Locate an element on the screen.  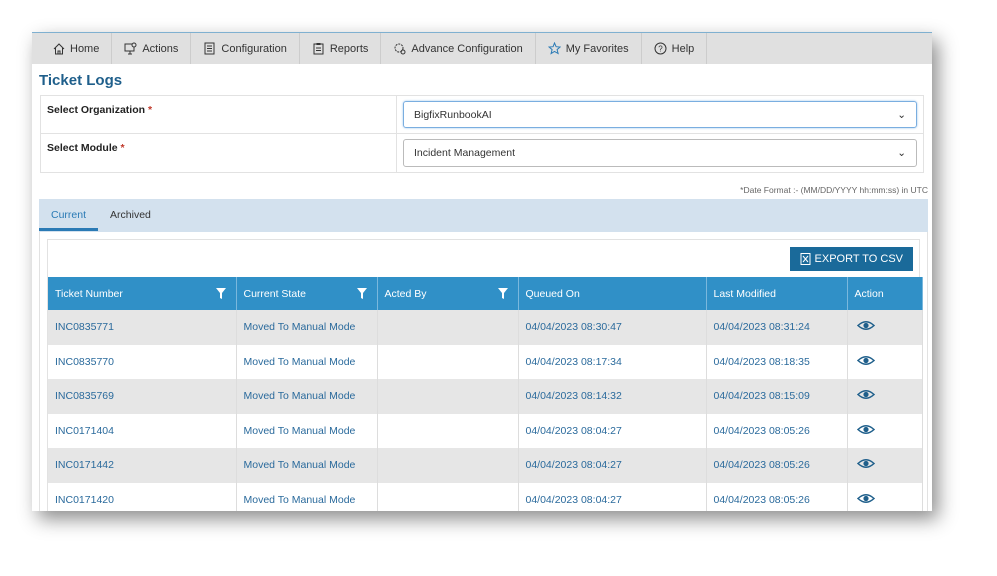
org-value: BigfixRunbookAI is located at coordinates (453, 114).